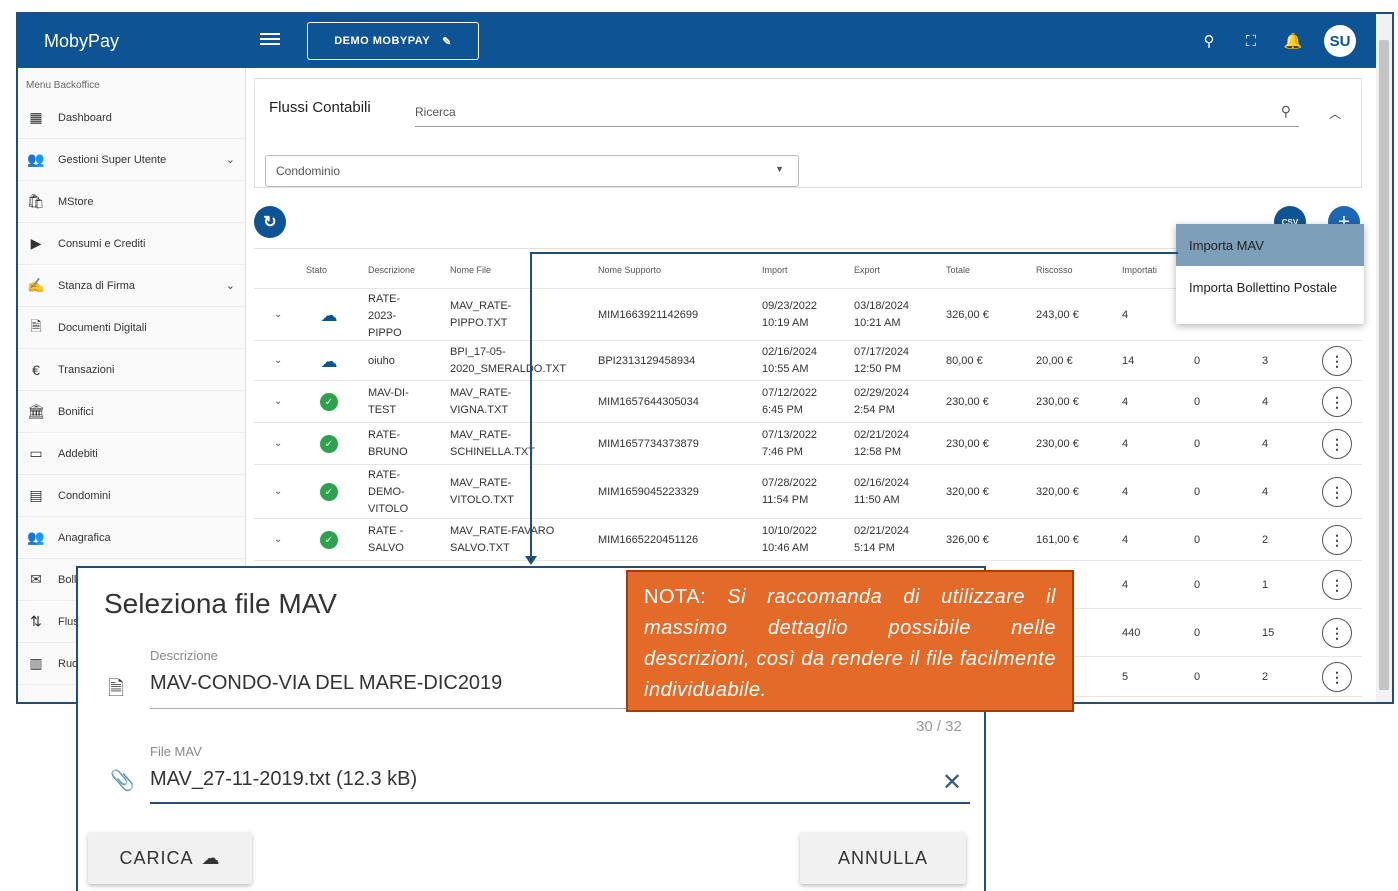 The image size is (1398, 891). Describe the element at coordinates (471, 270) in the screenshot. I see `column-header: Nome File` at that location.